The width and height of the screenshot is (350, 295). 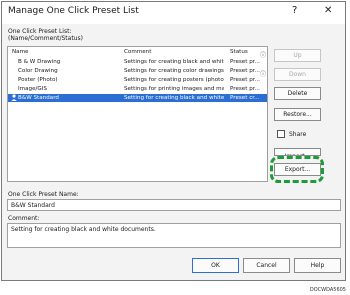 What do you see at coordinates (327, 290) in the screenshot?
I see `document-code: DOCWDA5605` at bounding box center [327, 290].